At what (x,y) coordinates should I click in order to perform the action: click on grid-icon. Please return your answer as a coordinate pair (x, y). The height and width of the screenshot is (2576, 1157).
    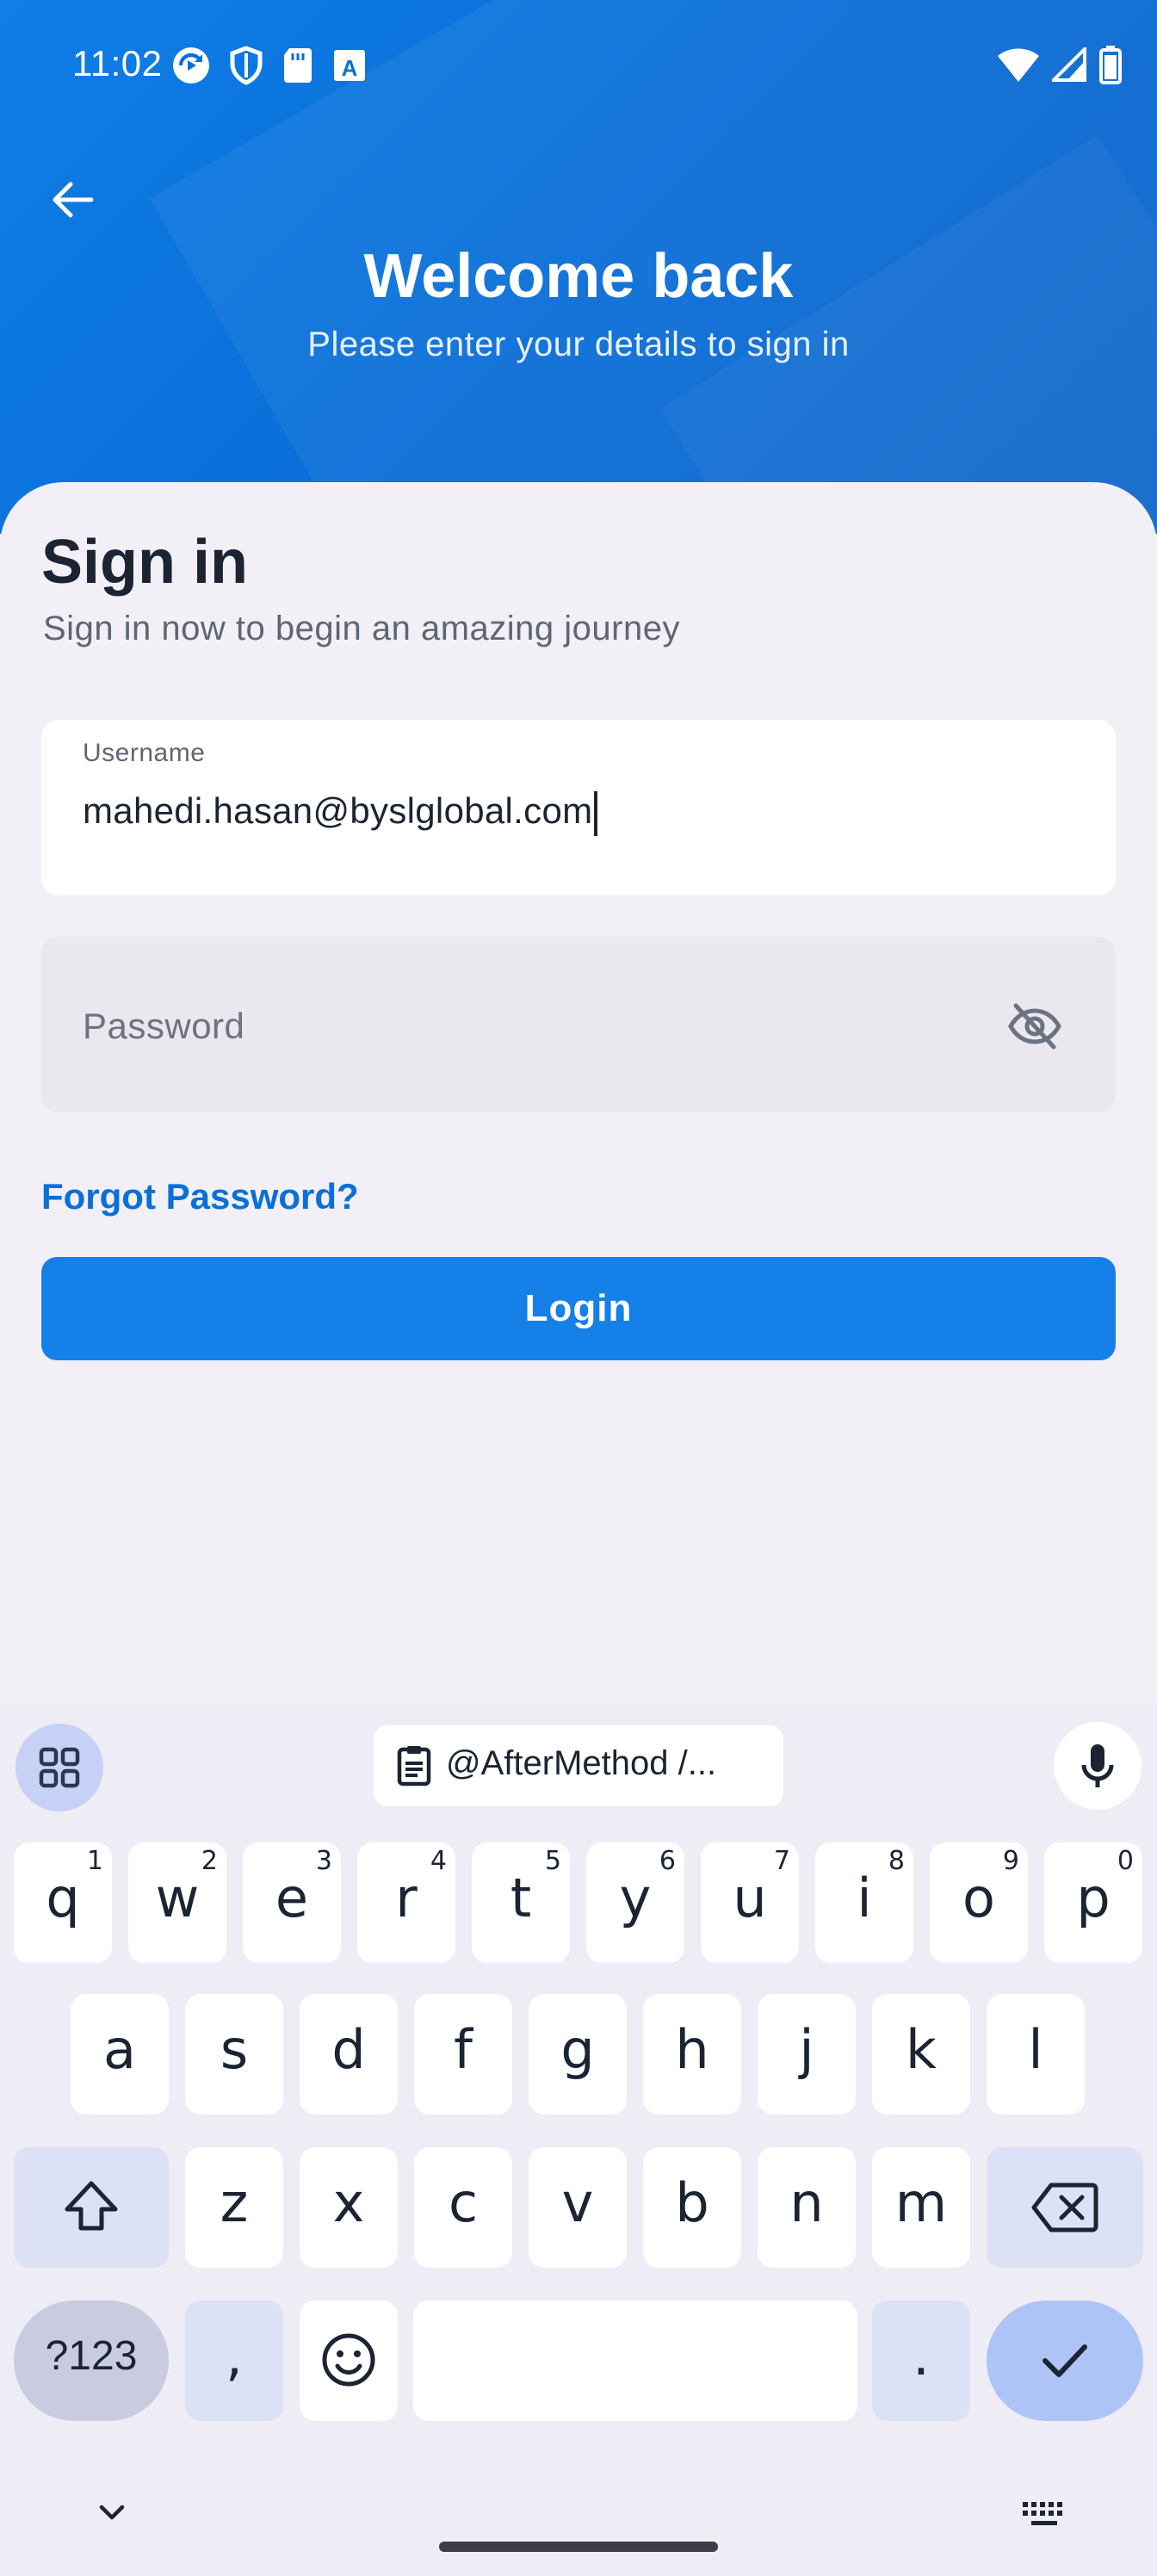
    Looking at the image, I should click on (60, 1768).